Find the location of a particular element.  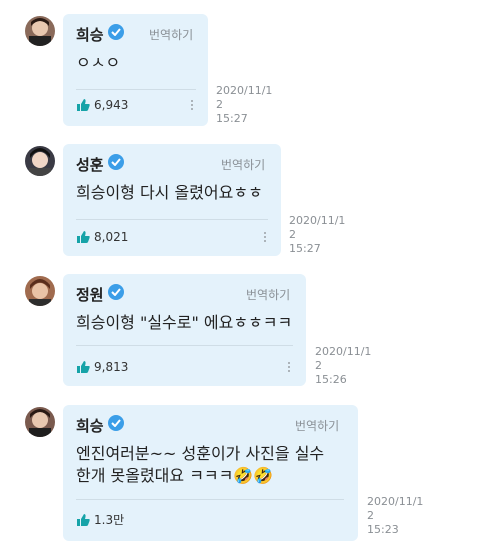

timestamp: 2020/11/1 2 15:26 is located at coordinates (343, 365).